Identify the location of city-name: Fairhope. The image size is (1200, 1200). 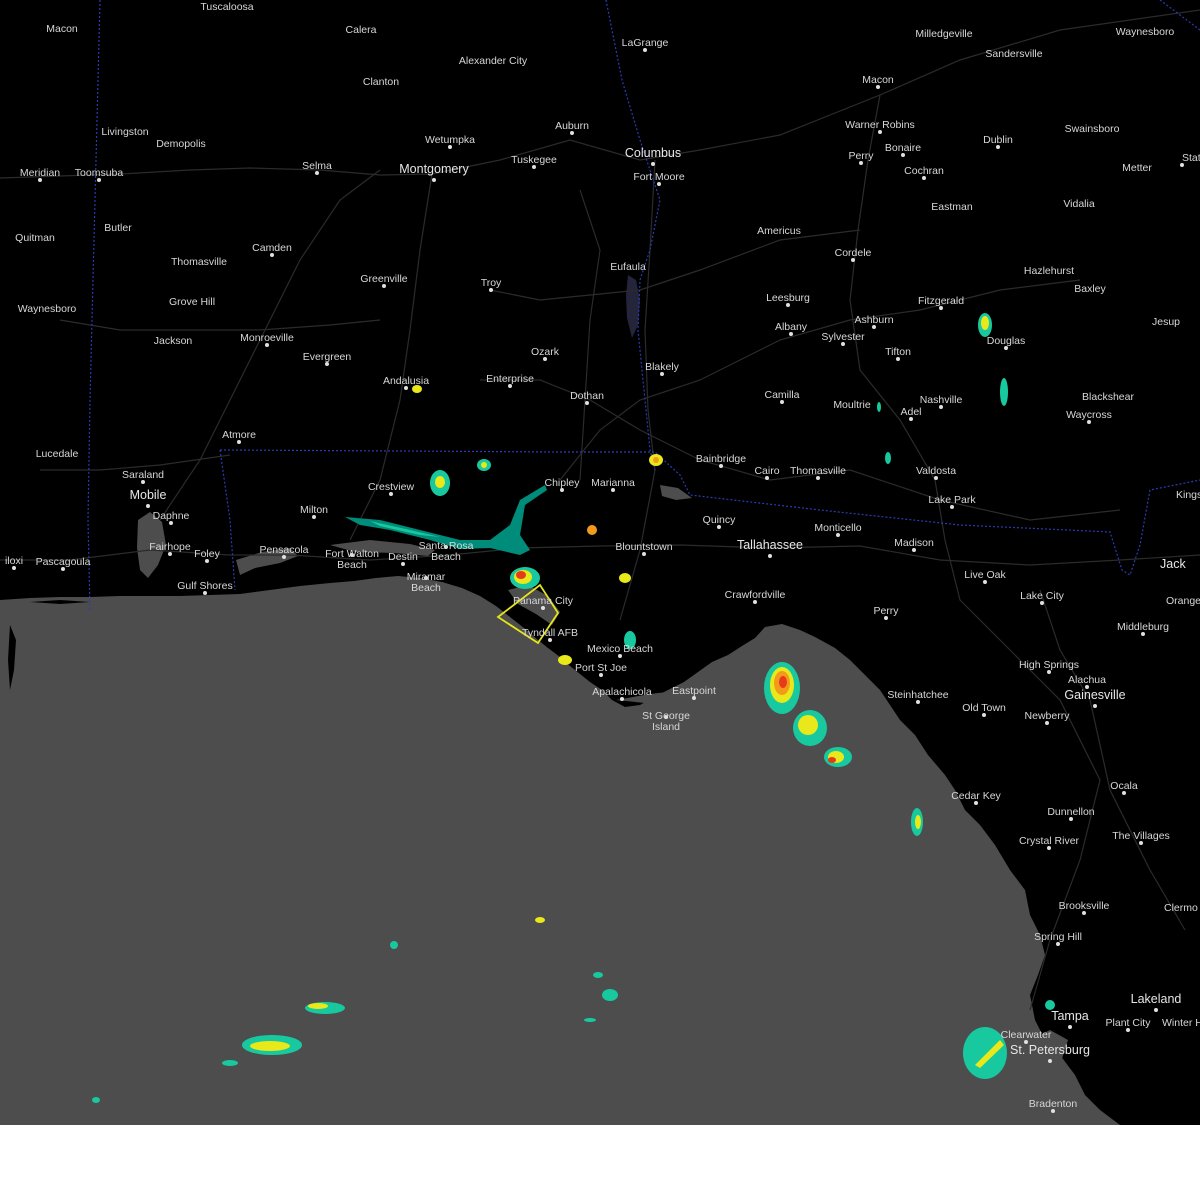
(170, 547).